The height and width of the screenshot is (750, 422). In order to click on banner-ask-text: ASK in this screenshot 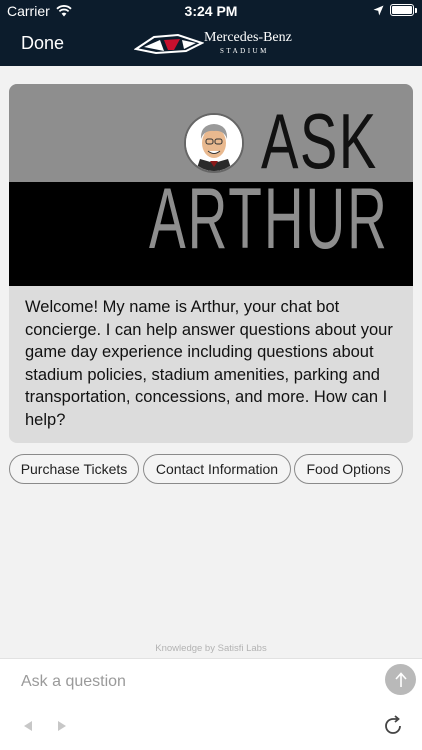, I will do `click(319, 141)`.